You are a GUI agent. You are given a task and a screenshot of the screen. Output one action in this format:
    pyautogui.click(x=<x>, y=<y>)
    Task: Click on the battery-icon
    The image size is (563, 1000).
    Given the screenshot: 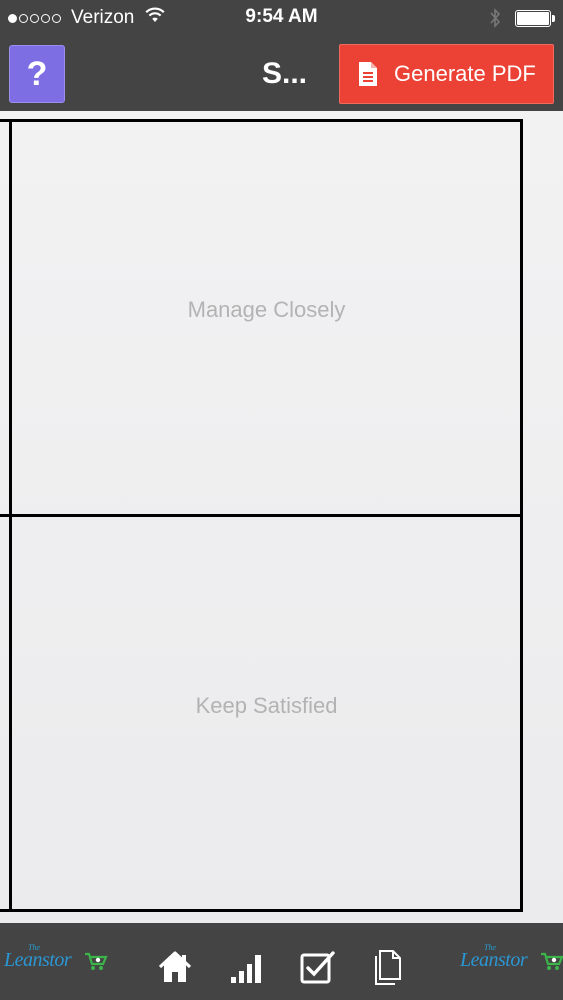 What is the action you would take?
    pyautogui.click(x=536, y=18)
    